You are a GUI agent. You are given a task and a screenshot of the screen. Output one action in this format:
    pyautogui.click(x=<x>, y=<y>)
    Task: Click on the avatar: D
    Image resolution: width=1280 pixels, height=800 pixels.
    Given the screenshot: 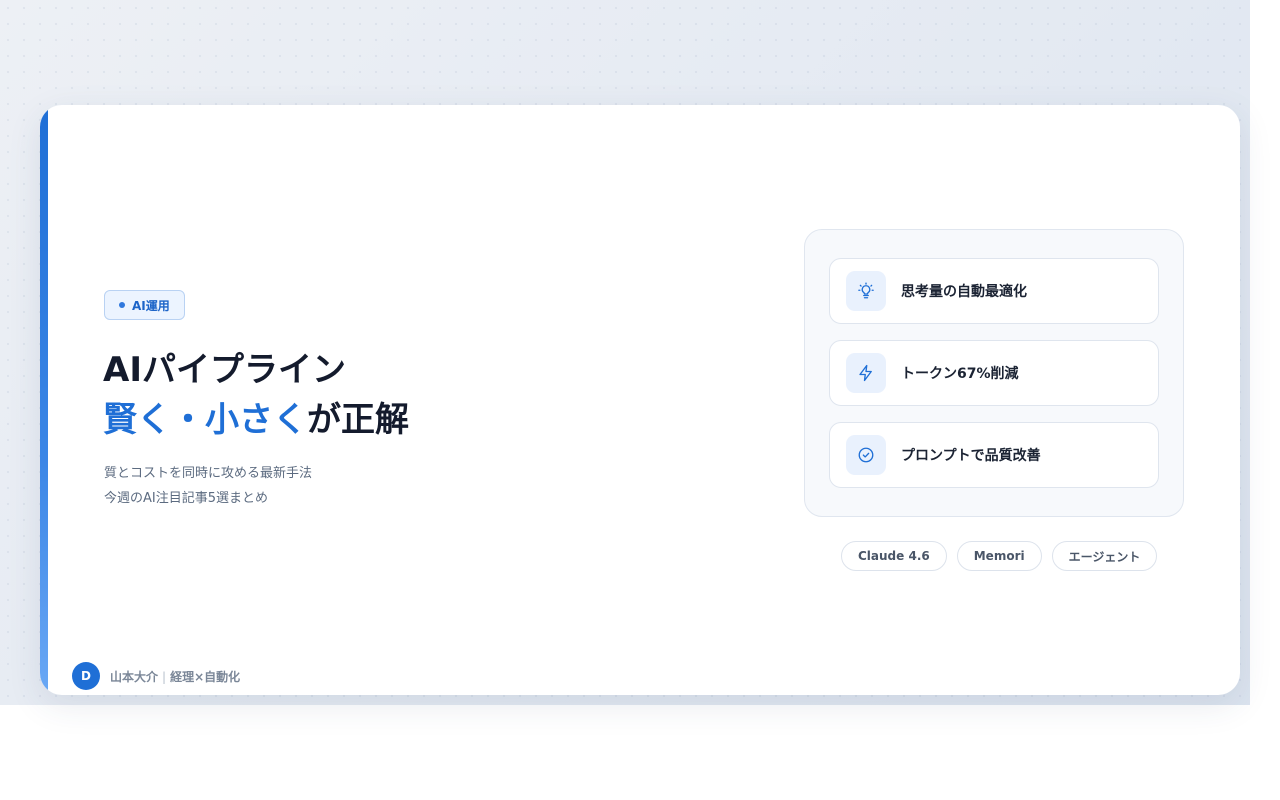 What is the action you would take?
    pyautogui.click(x=86, y=676)
    